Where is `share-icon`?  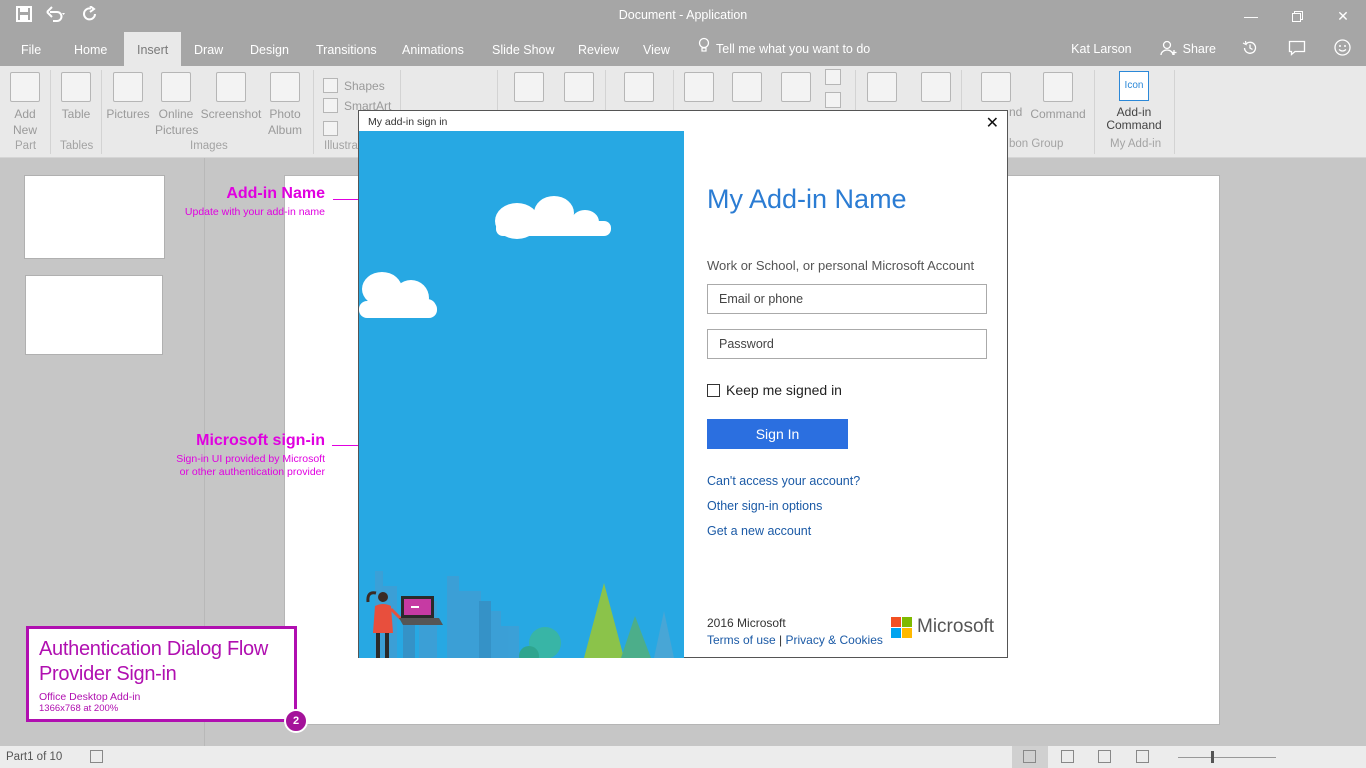
share-icon is located at coordinates (1168, 49).